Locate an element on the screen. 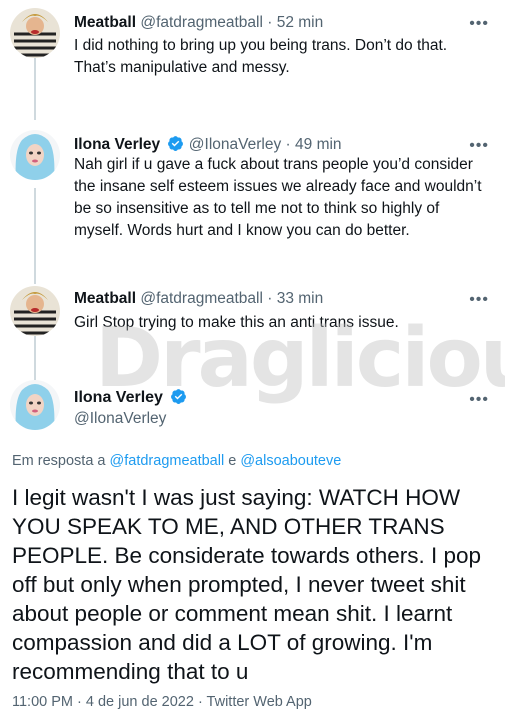 This screenshot has width=505, height=721. tweet-header: Meatball @fatdragmeatball · 52 min is located at coordinates (198, 23).